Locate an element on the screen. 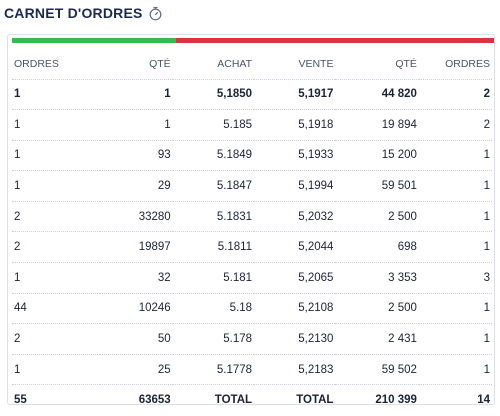  ask-price-cell: 5,1917 is located at coordinates (295, 94).